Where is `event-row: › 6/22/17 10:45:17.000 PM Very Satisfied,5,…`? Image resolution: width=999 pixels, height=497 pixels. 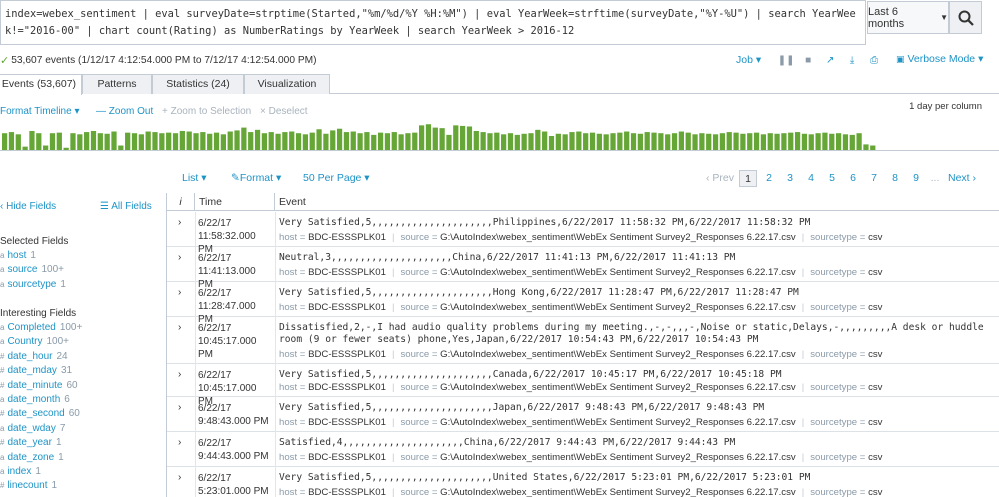 event-row: › 6/22/17 10:45:17.000 PM Very Satisfied,5,… is located at coordinates (583, 385).